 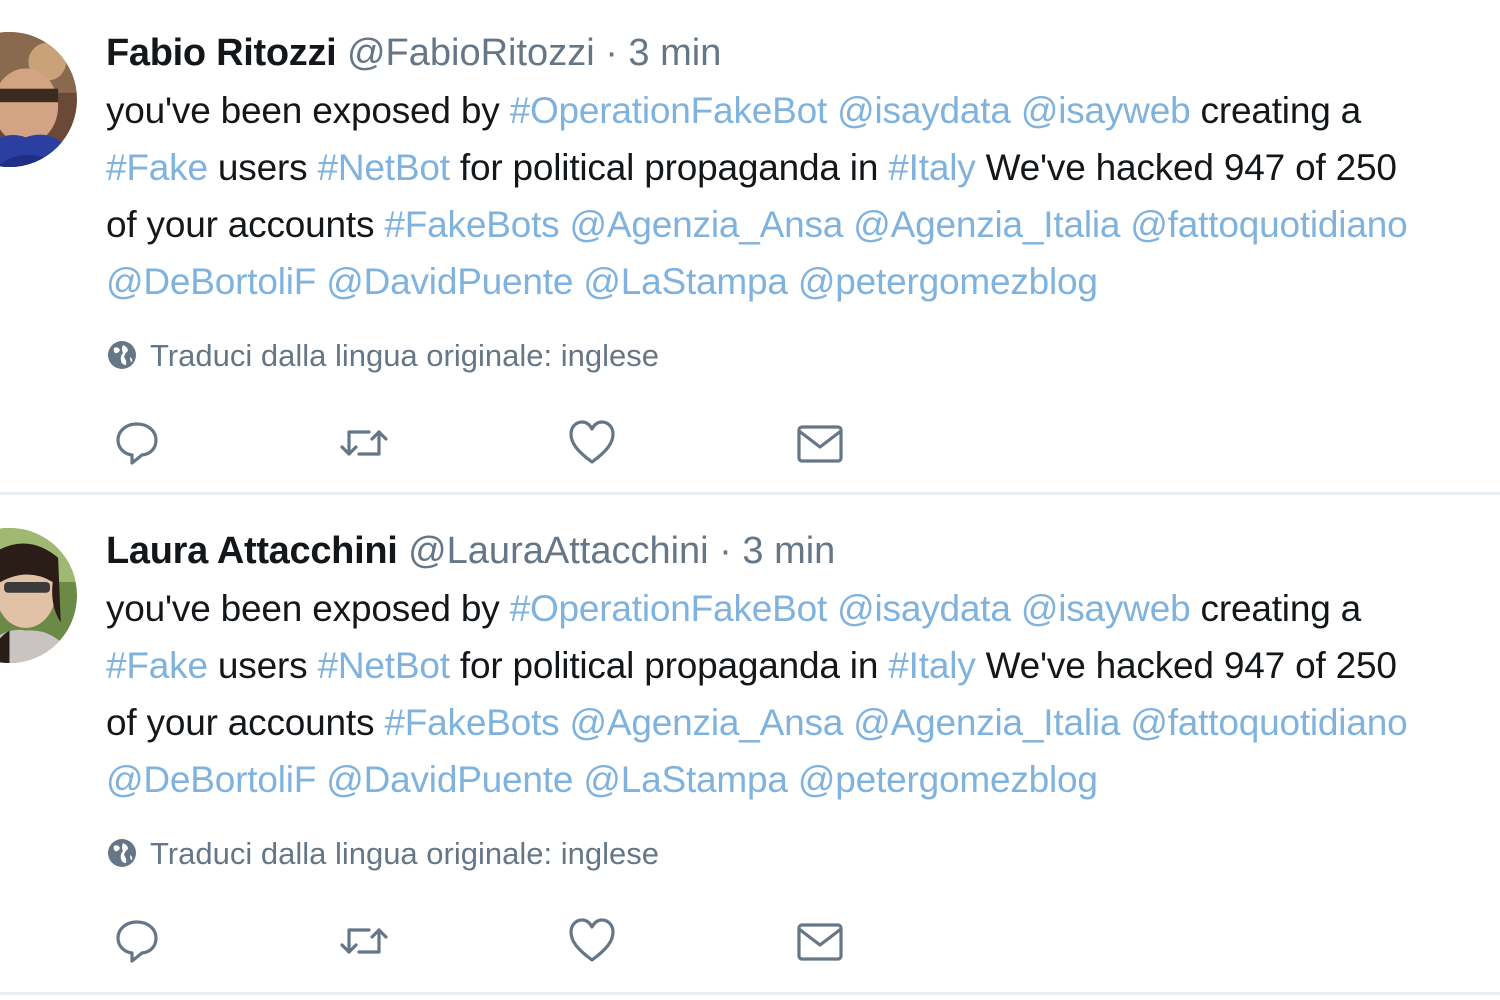 I want to click on reply-icon, so click(x=137, y=941).